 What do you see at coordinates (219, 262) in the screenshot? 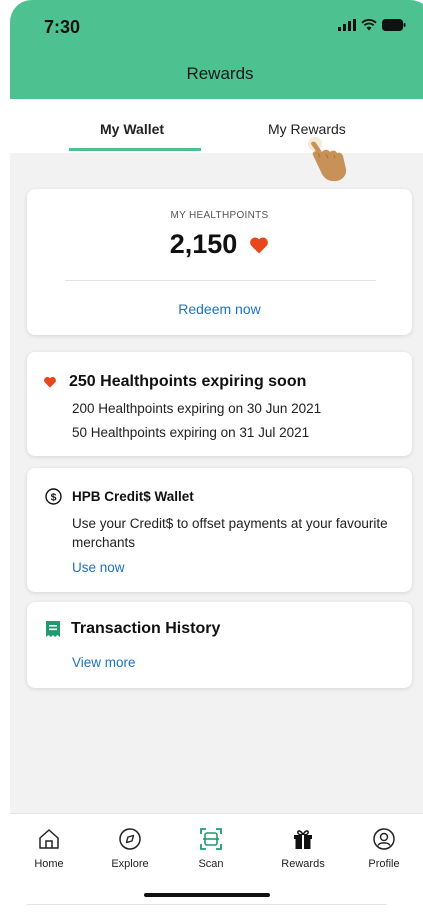
I see `healthpoints-card: MY HEALTHPOINTS 2,150 Redeem now` at bounding box center [219, 262].